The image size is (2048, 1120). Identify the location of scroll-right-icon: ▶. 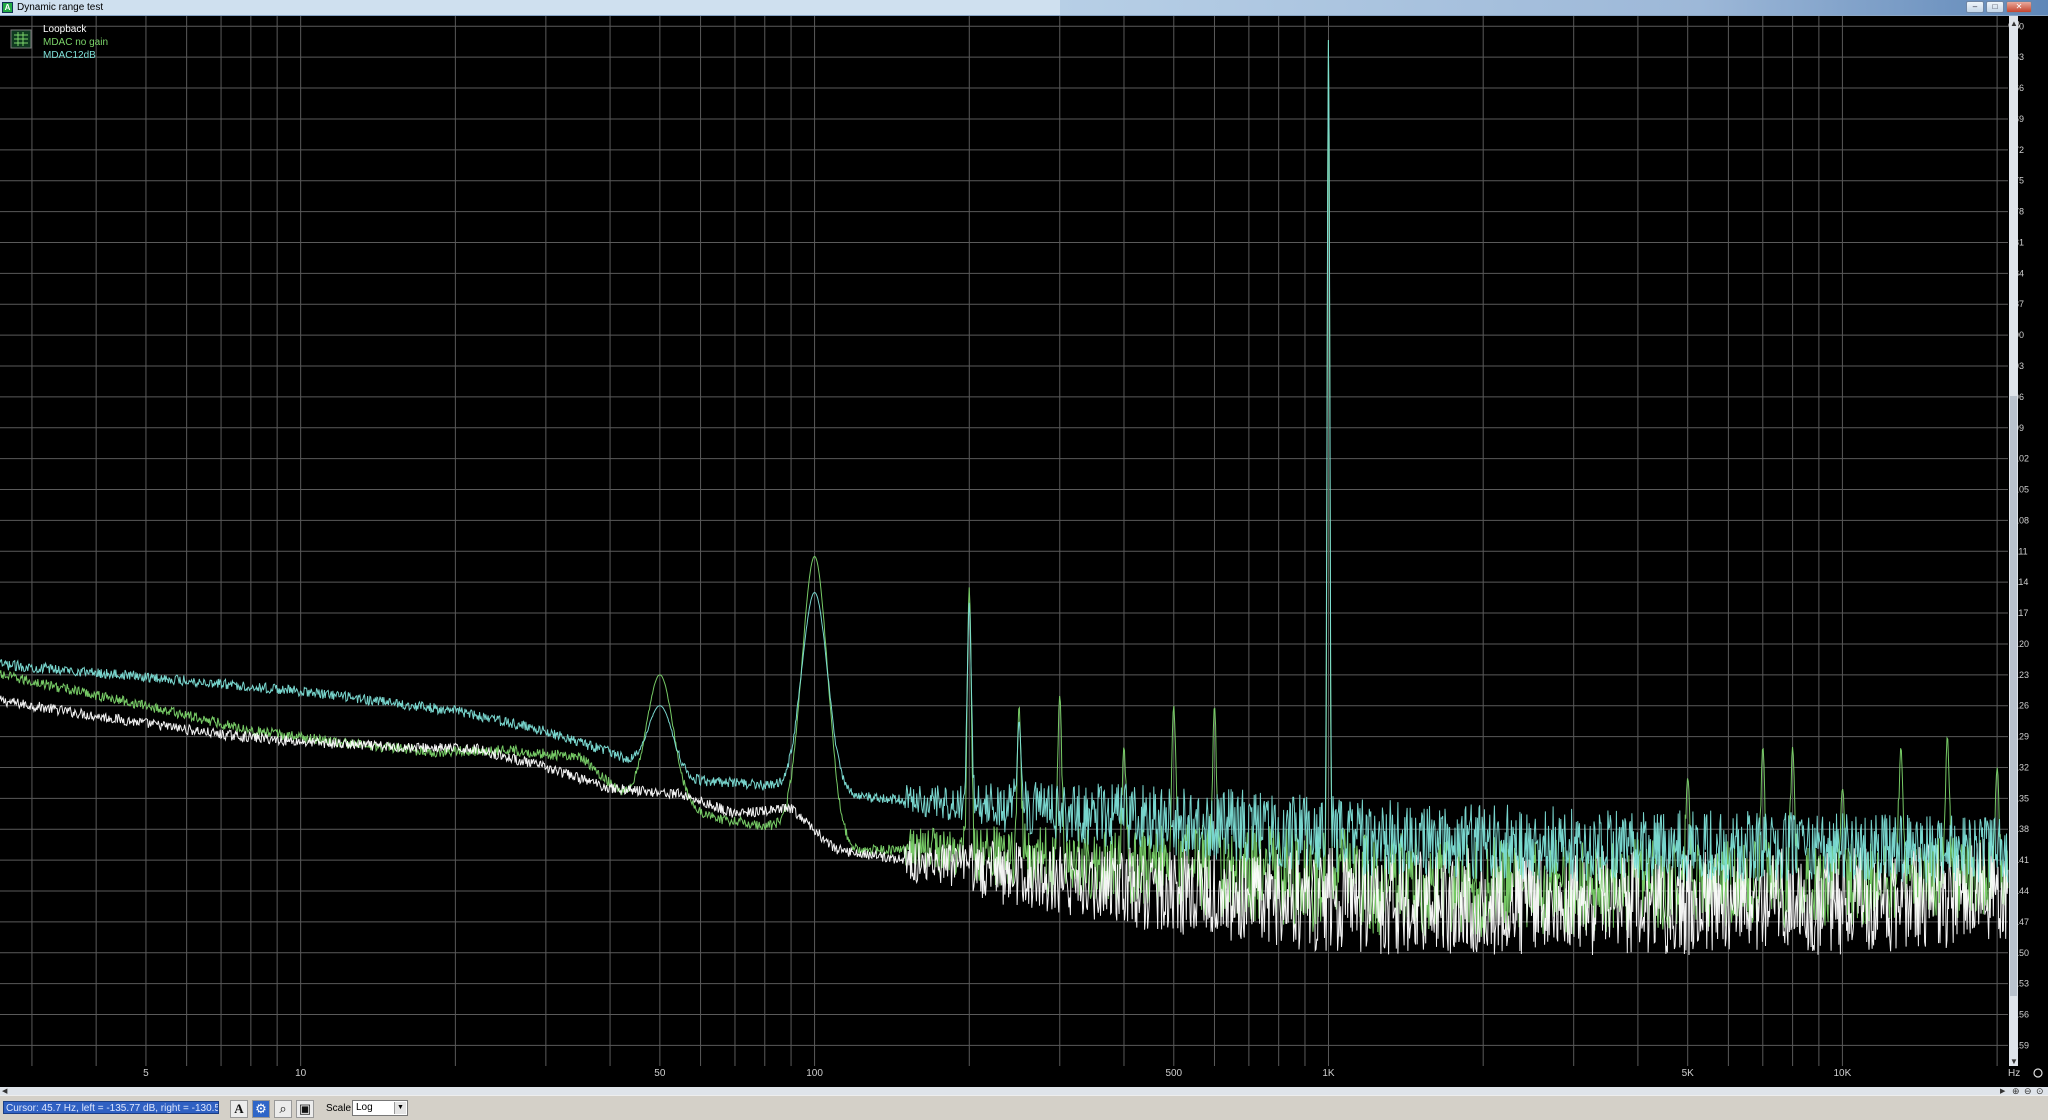
(2002, 1091).